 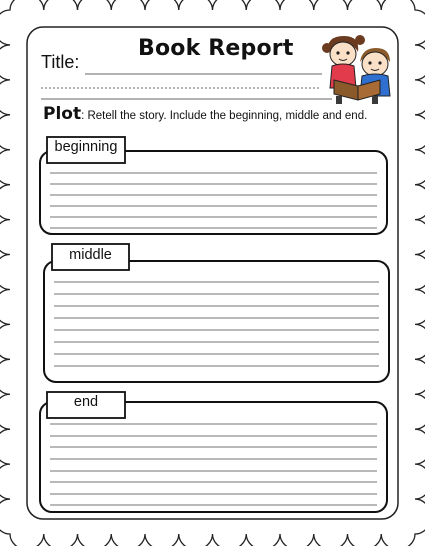 What do you see at coordinates (90, 255) in the screenshot?
I see `section-label-middle: middle` at bounding box center [90, 255].